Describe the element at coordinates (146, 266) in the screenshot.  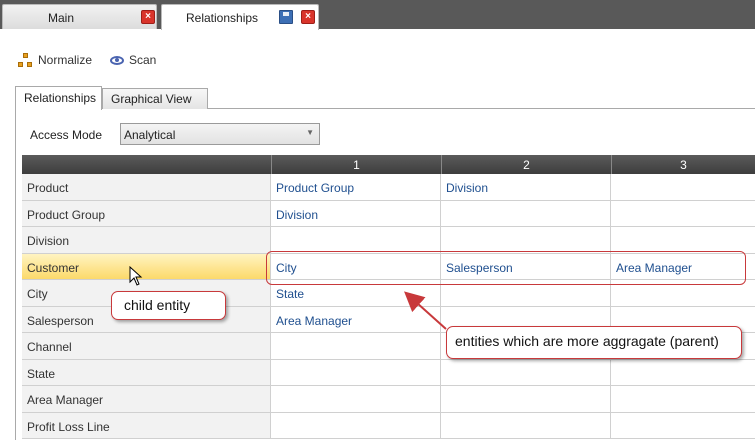
I see `row-header: Customer` at that location.